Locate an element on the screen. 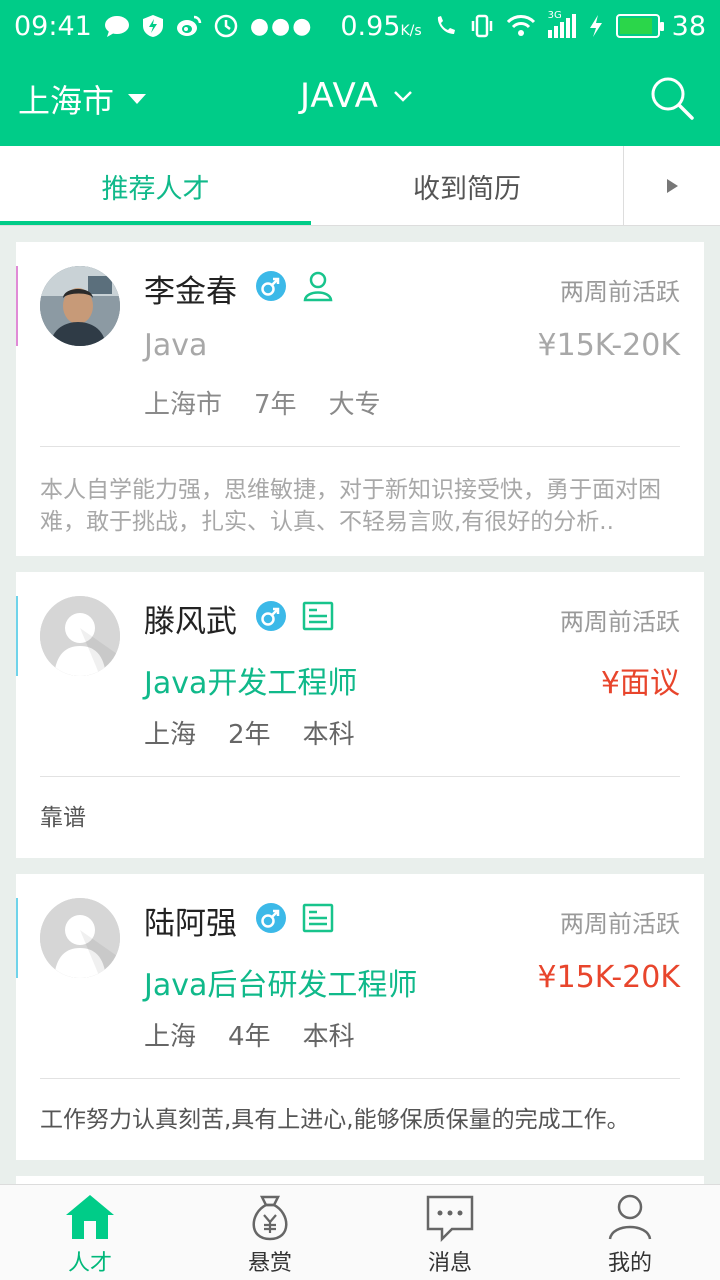 Image resolution: width=720 pixels, height=1280 pixels. tab-more-button is located at coordinates (671, 186).